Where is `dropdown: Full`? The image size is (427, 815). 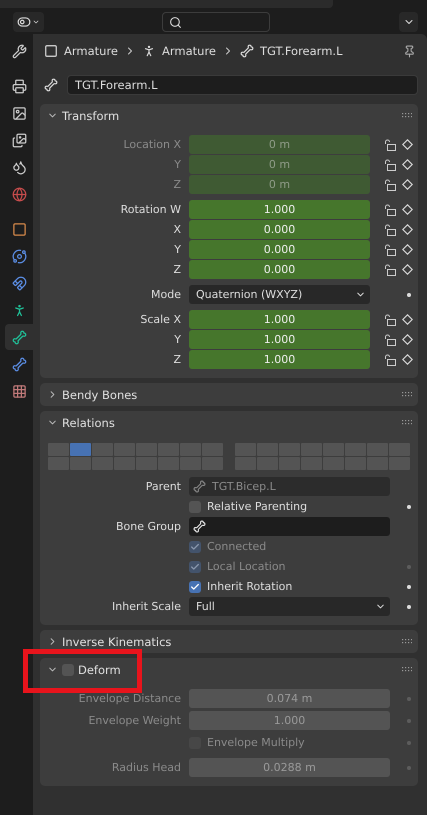
dropdown: Full is located at coordinates (289, 606).